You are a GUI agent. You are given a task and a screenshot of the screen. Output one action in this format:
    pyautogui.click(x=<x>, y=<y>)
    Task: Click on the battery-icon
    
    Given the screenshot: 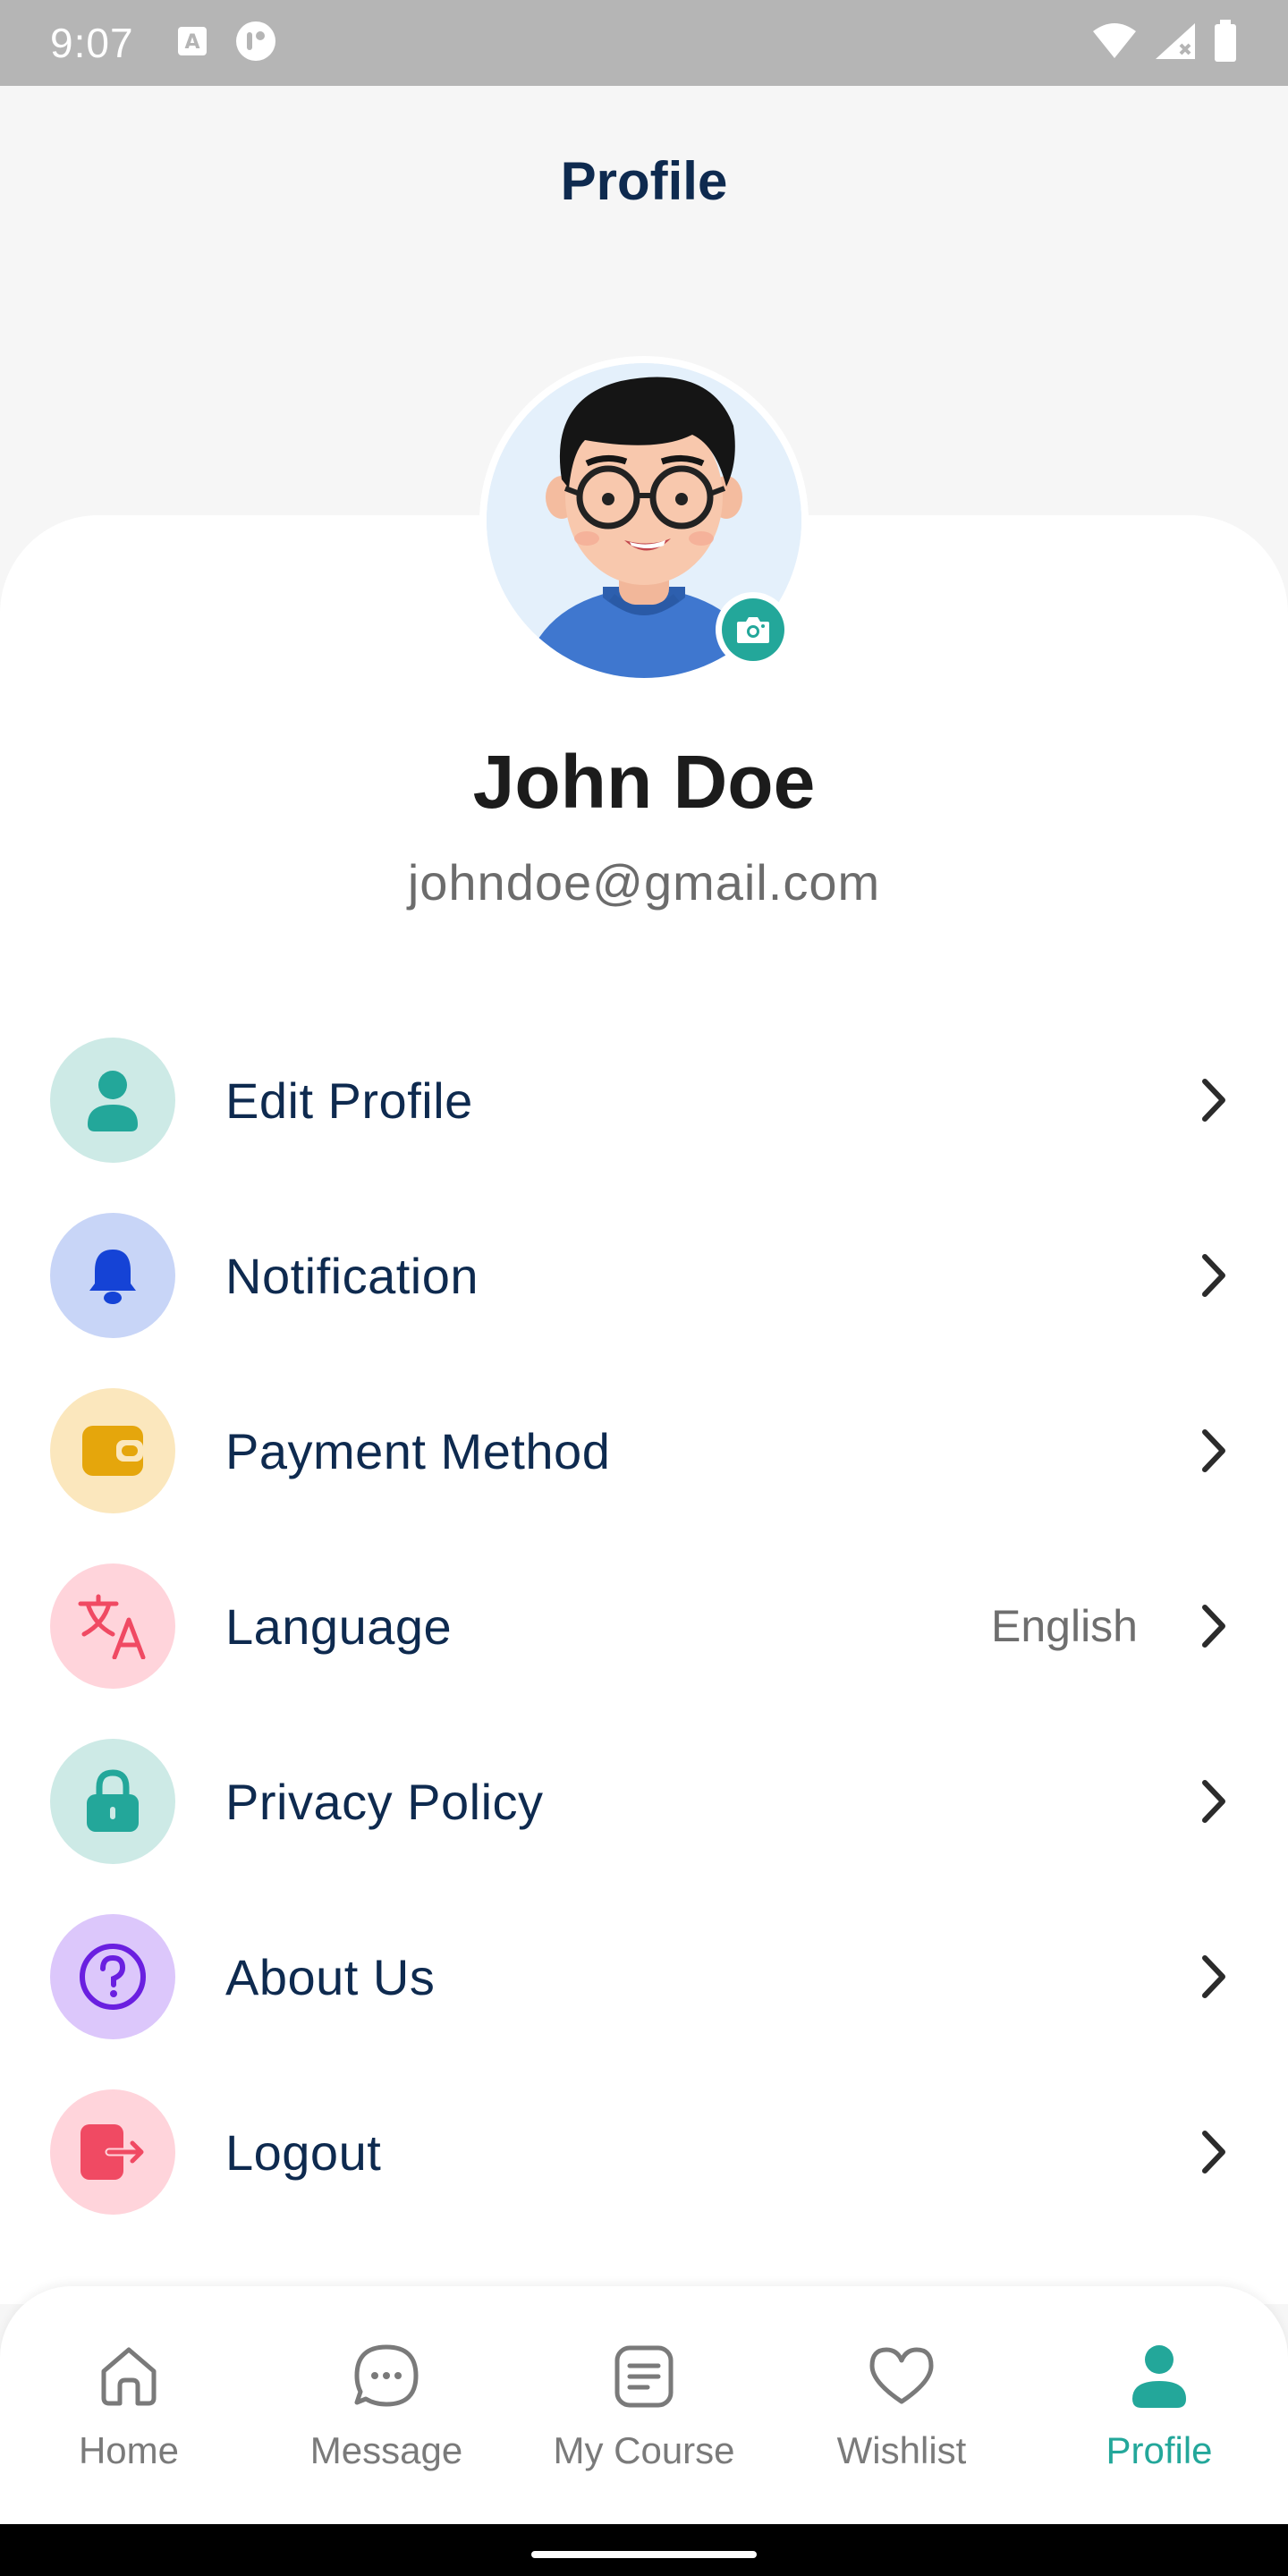 What is the action you would take?
    pyautogui.click(x=1225, y=43)
    